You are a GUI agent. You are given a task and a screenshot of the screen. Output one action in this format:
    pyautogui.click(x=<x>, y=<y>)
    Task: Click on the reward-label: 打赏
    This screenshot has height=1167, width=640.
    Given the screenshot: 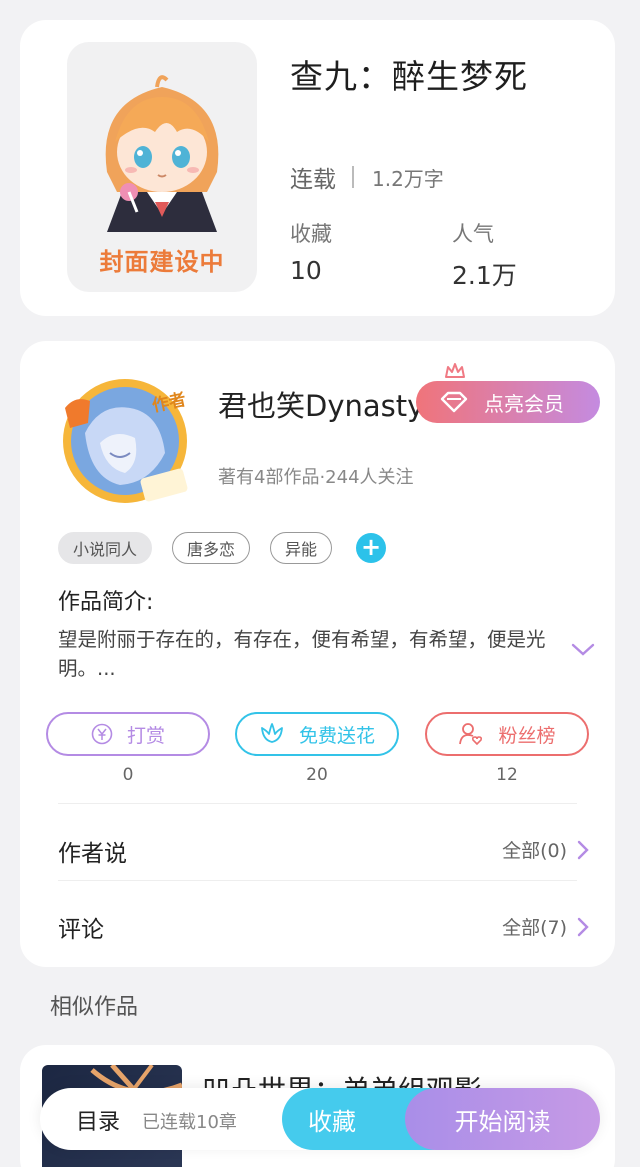 What is the action you would take?
    pyautogui.click(x=145, y=735)
    